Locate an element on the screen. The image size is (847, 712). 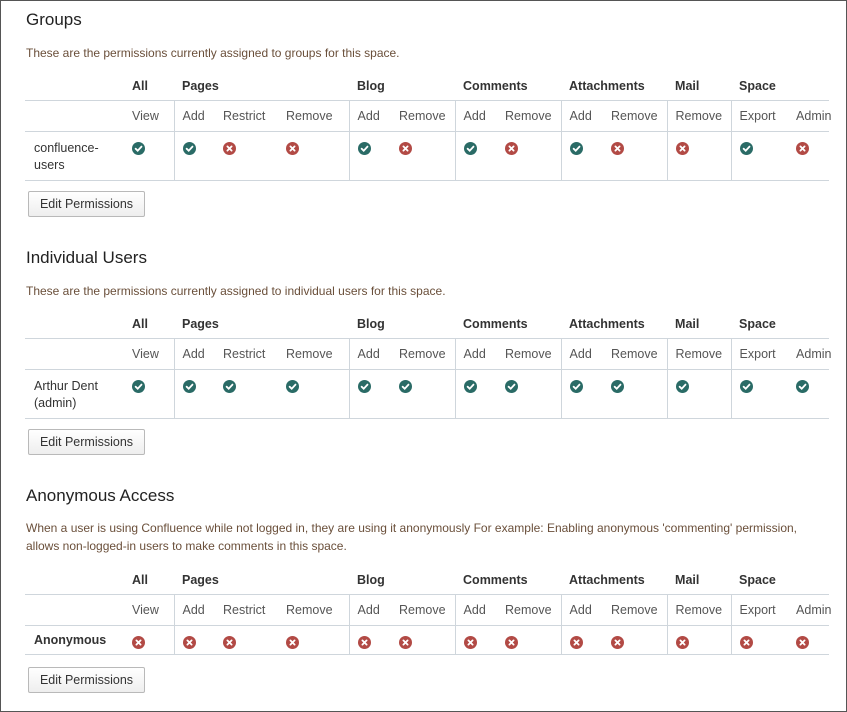
table-row: Anonymous is located at coordinates (427, 640).